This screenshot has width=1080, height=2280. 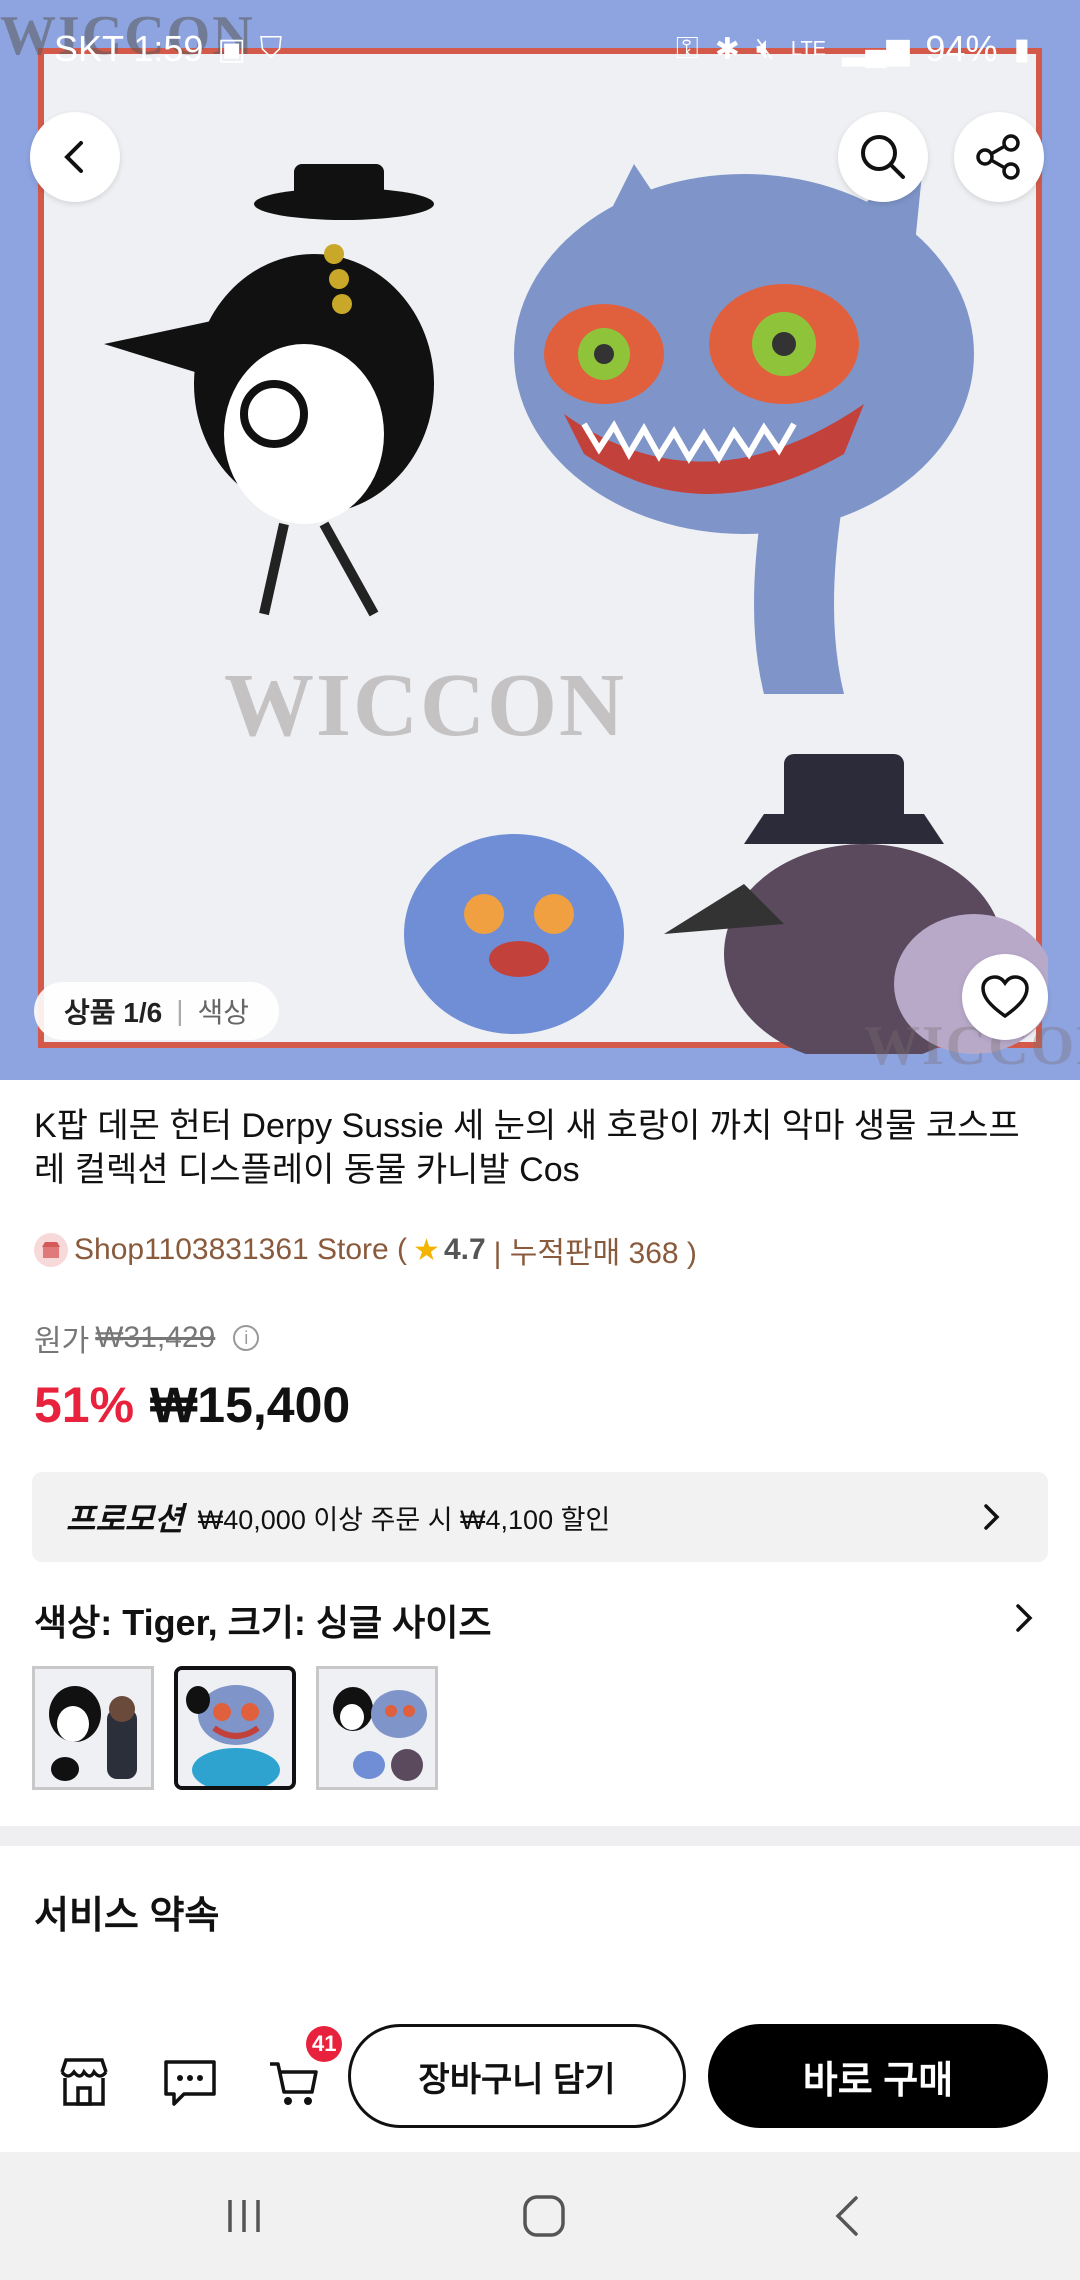 What do you see at coordinates (765, 48) in the screenshot?
I see `mute-icon: 🔇︎` at bounding box center [765, 48].